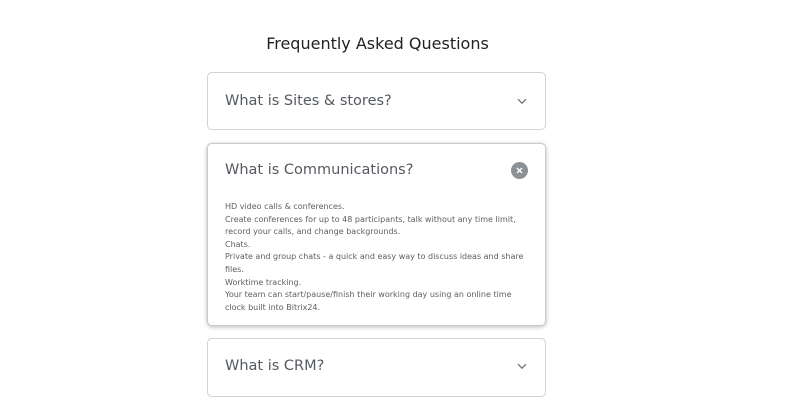 The width and height of the screenshot is (800, 420). What do you see at coordinates (263, 282) in the screenshot?
I see `answer-line: Worktime tracking.` at bounding box center [263, 282].